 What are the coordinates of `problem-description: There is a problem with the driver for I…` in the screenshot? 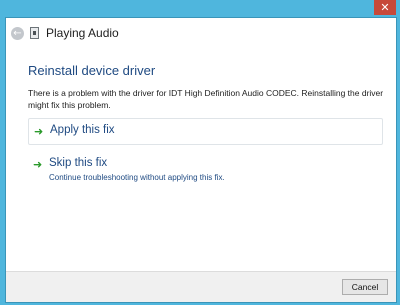 It's located at (206, 99).